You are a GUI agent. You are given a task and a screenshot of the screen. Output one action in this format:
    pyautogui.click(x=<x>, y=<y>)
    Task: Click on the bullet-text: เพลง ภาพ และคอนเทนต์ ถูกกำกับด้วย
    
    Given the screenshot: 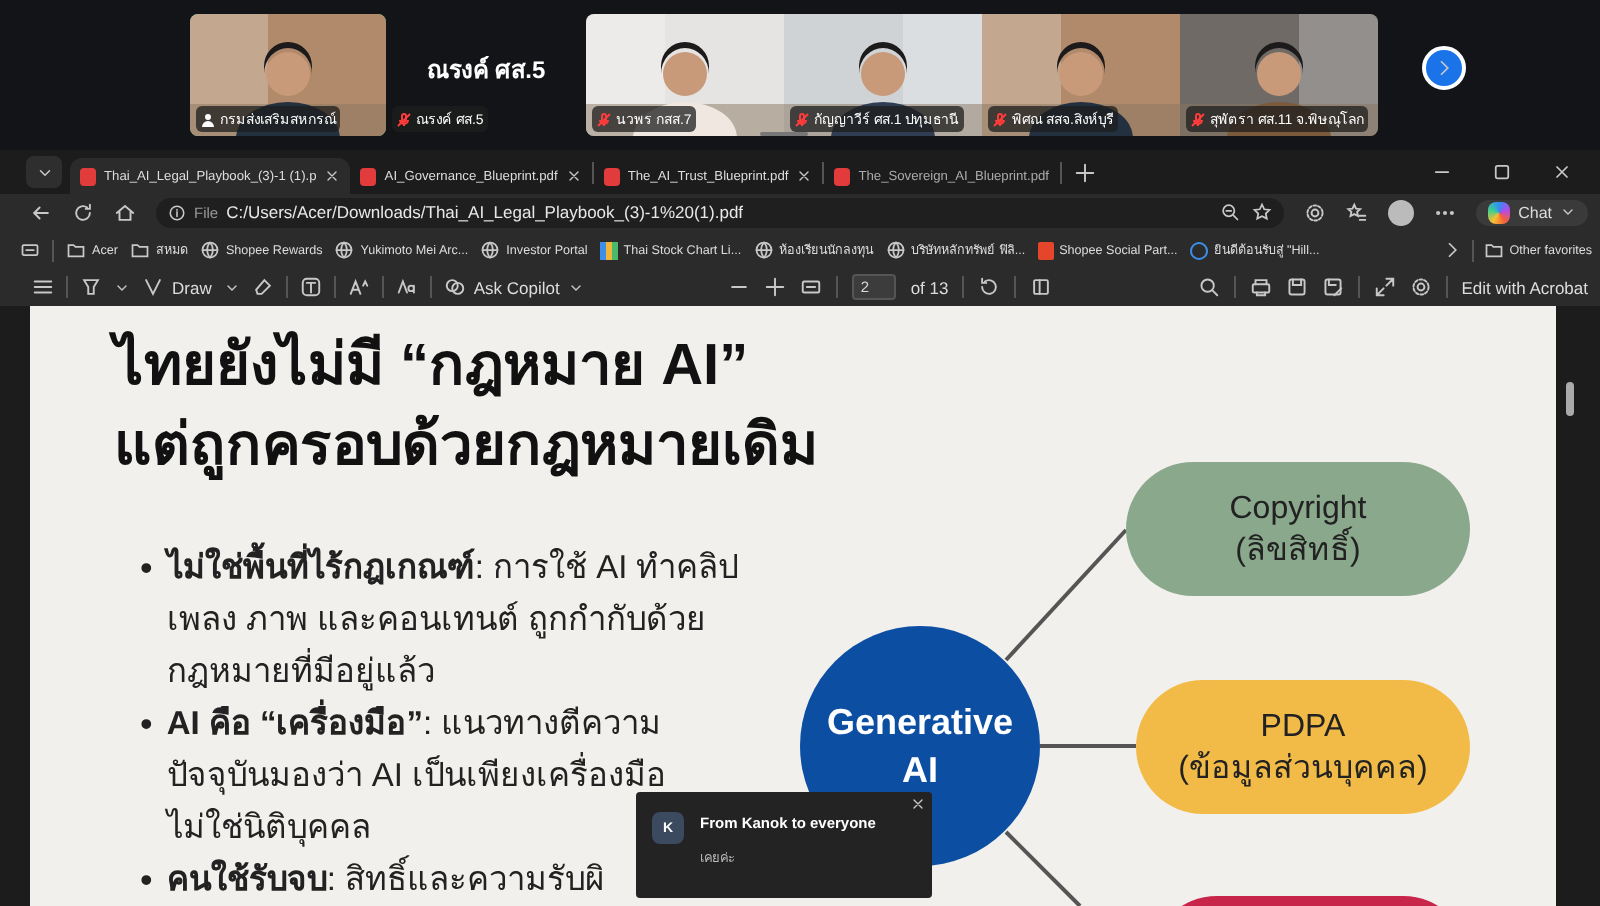 What is the action you would take?
    pyautogui.click(x=436, y=621)
    